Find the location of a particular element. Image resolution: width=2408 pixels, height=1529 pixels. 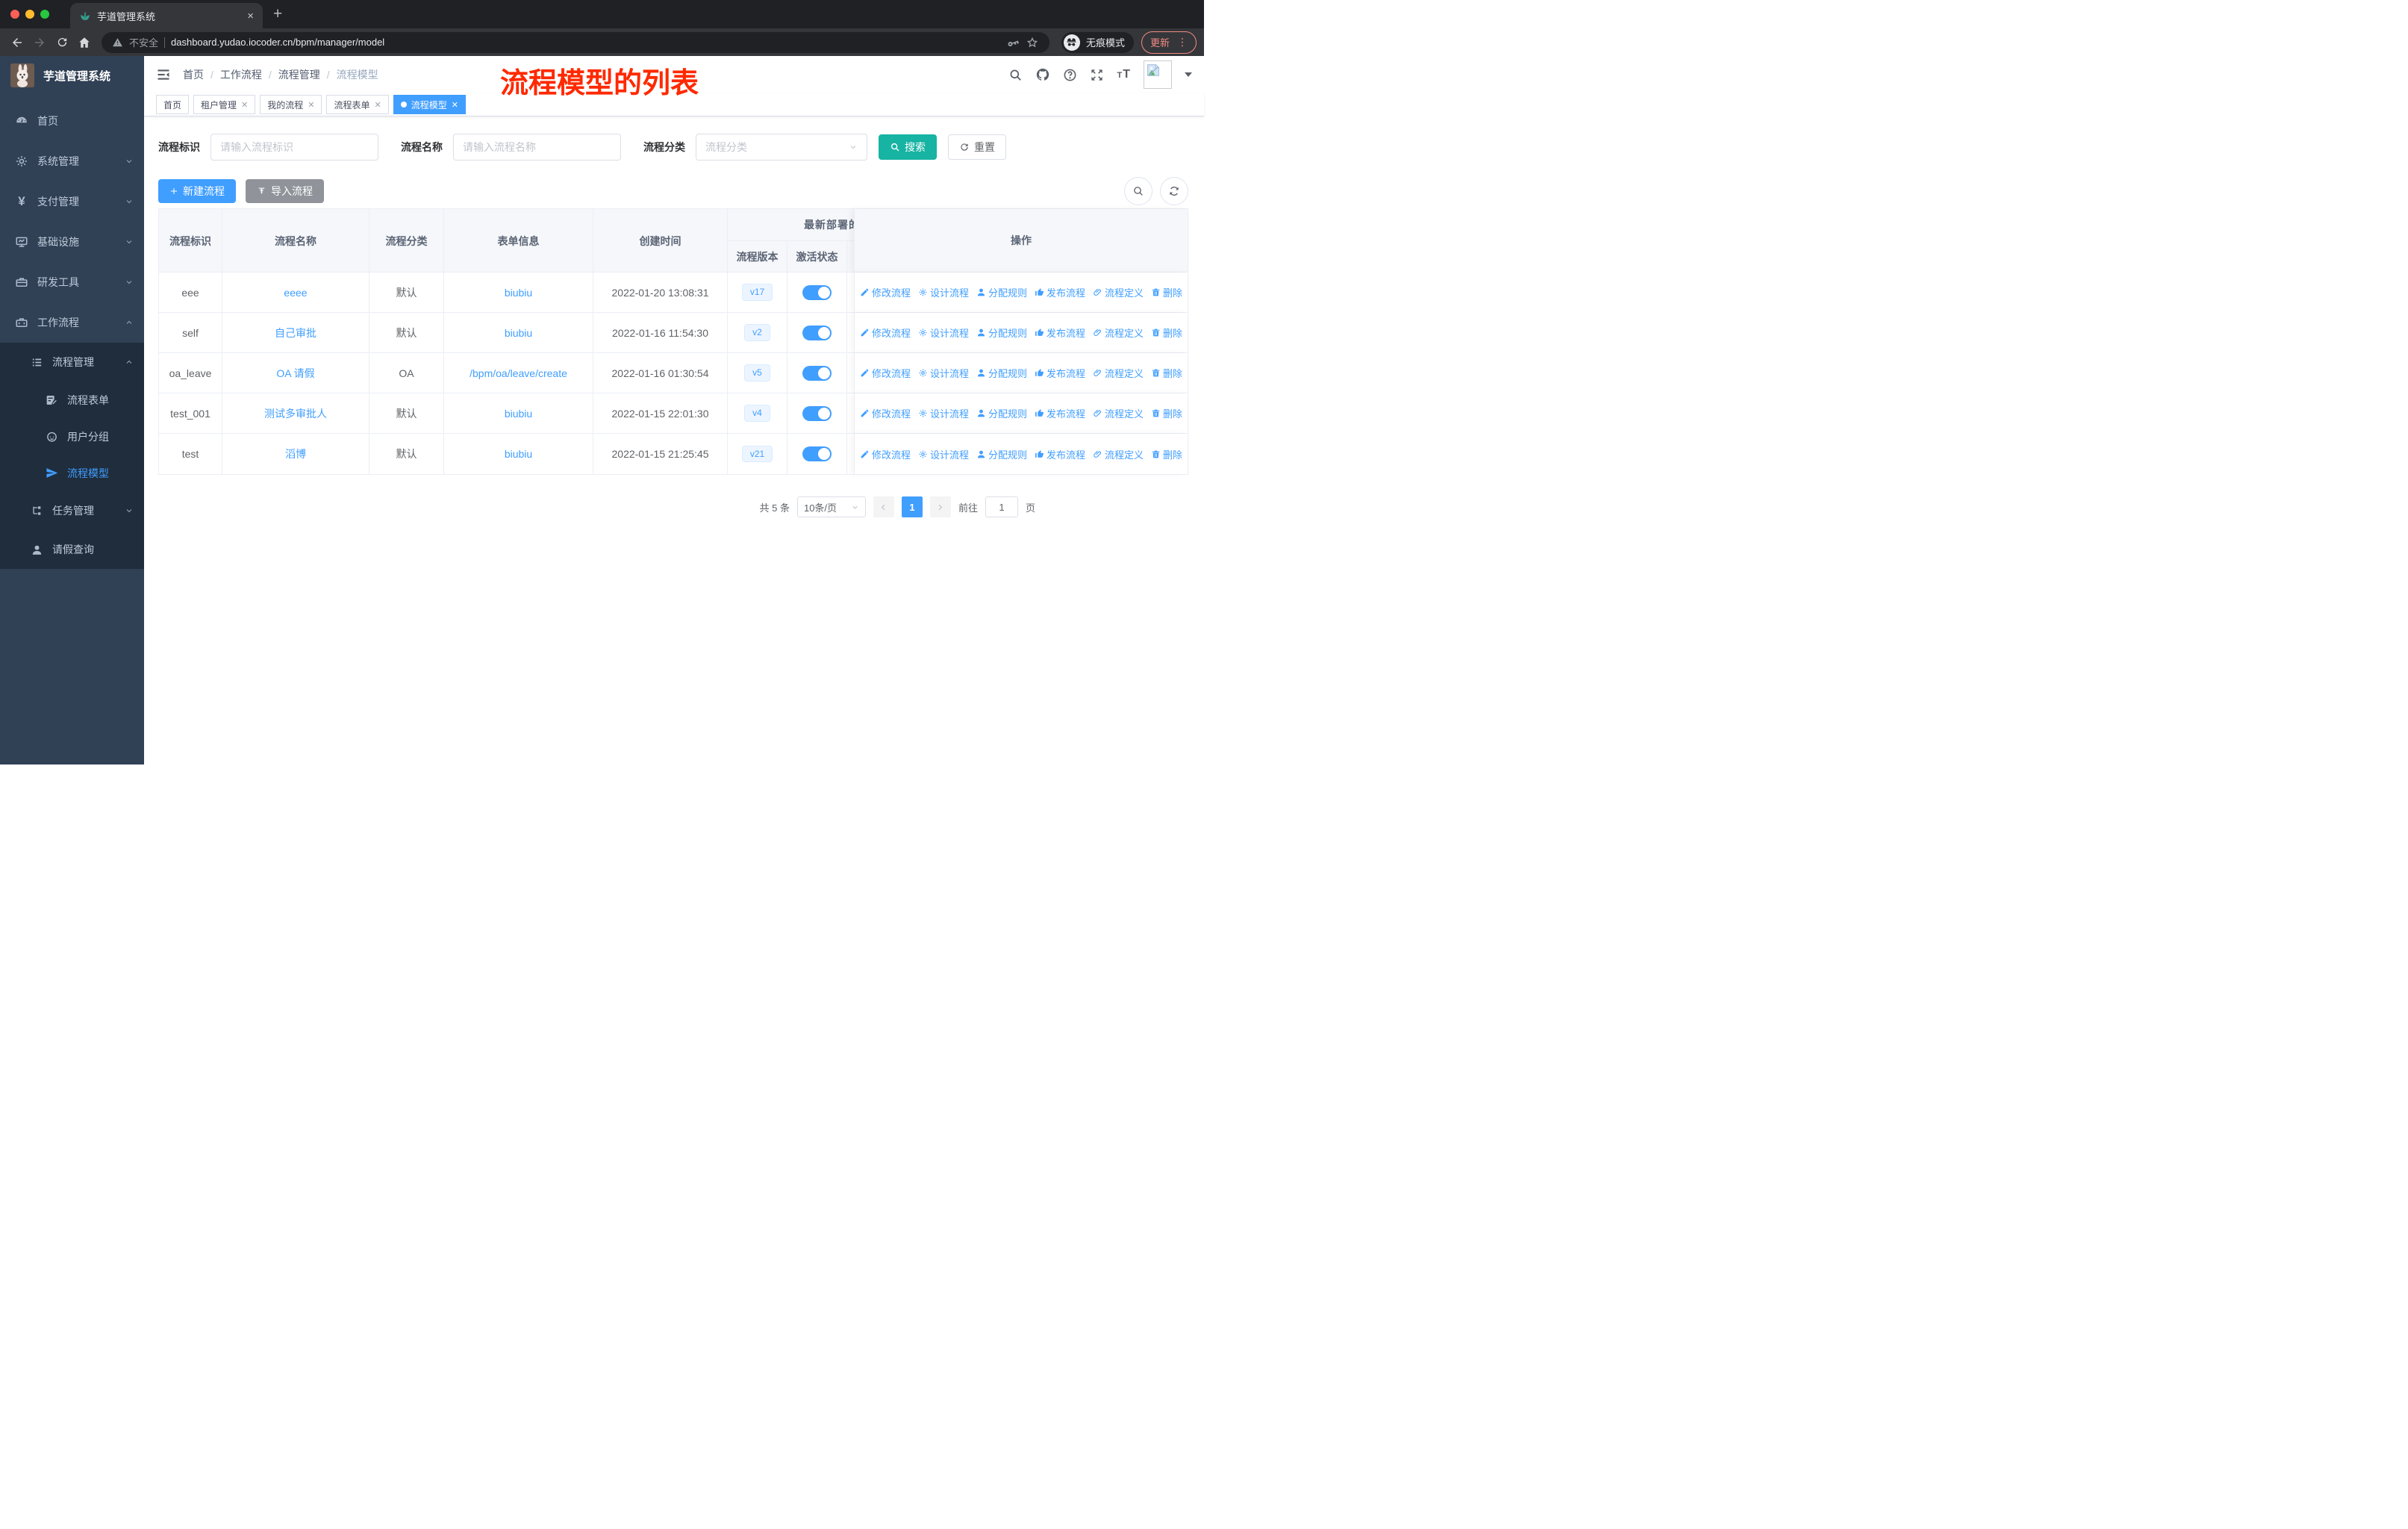

window-close-button is located at coordinates (14, 15).